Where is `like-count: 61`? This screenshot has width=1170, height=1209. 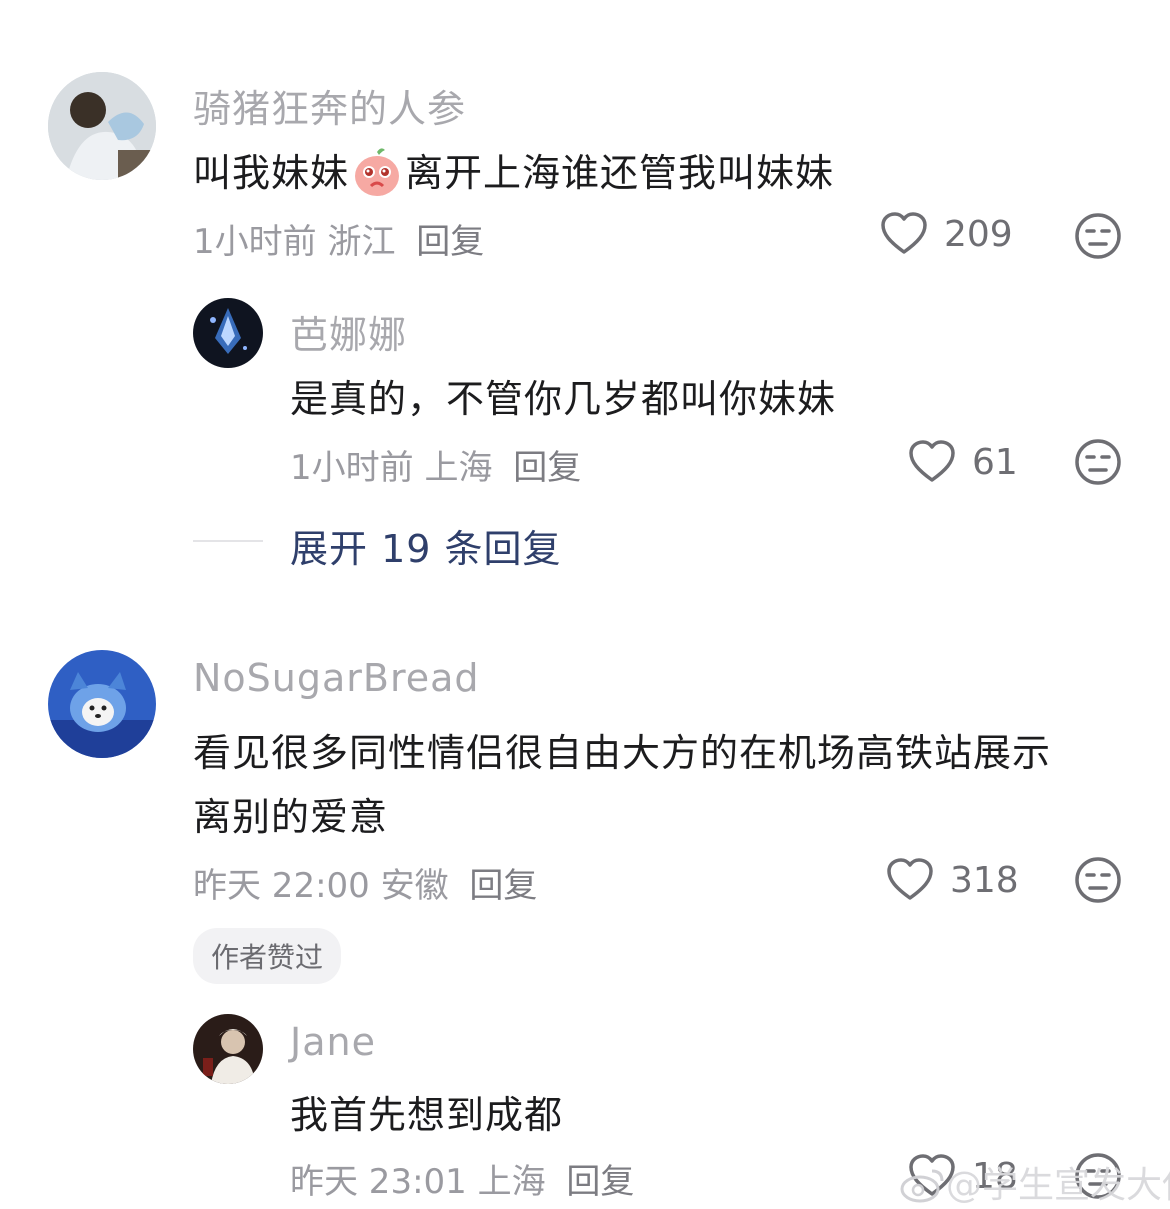
like-count: 61 is located at coordinates (995, 462).